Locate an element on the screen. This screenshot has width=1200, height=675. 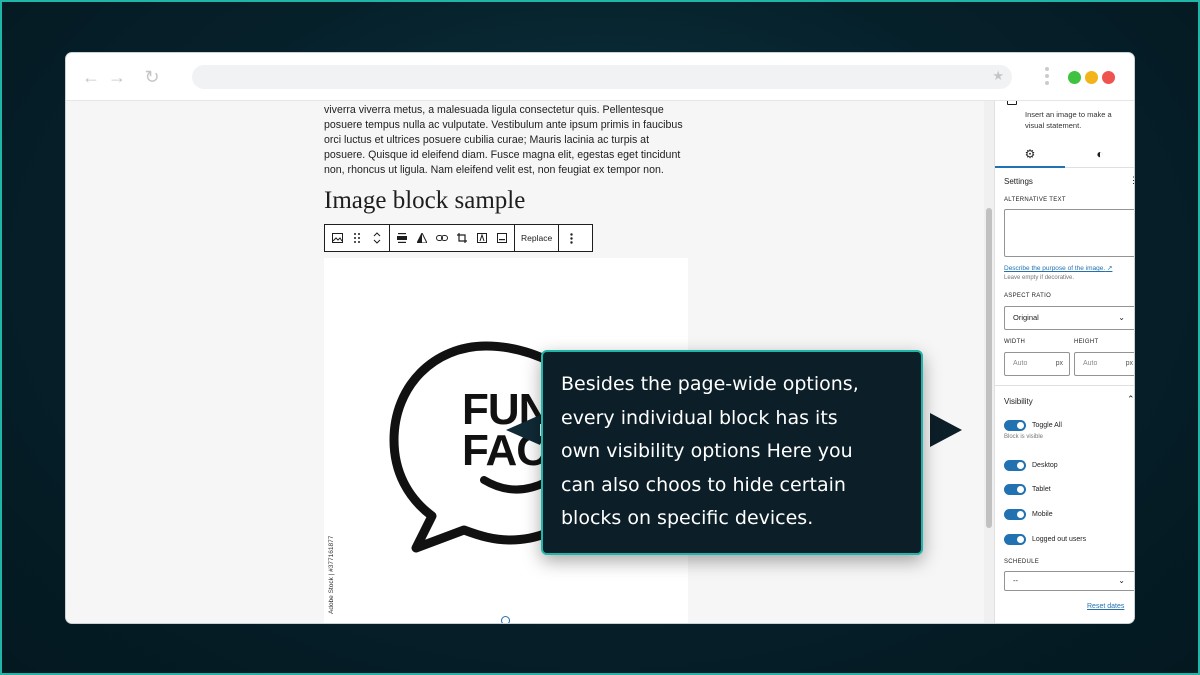
alt-text-help: Leave empty if decorative. is located at coordinates (1039, 278).